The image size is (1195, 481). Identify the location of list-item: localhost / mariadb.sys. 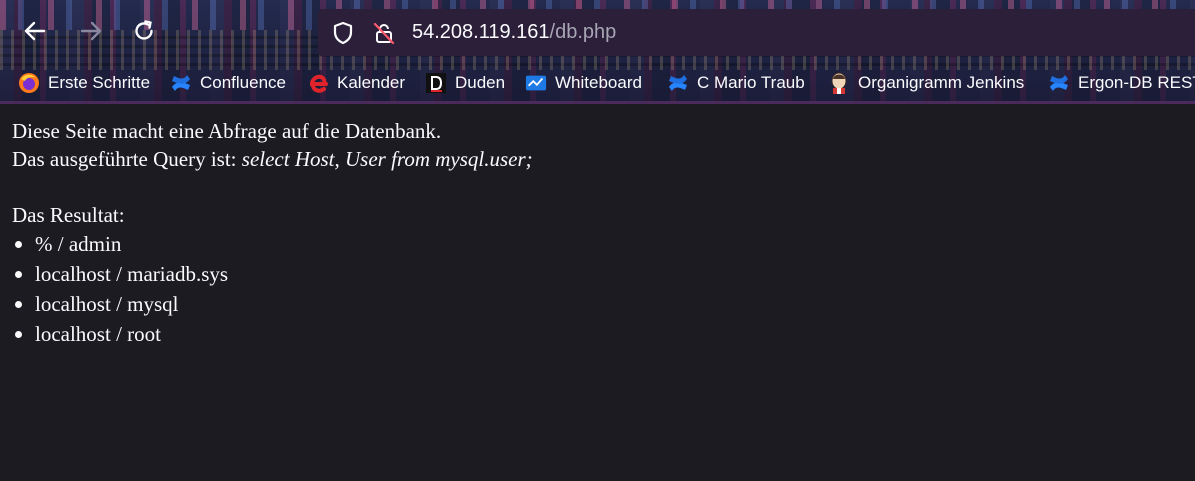
(597, 274).